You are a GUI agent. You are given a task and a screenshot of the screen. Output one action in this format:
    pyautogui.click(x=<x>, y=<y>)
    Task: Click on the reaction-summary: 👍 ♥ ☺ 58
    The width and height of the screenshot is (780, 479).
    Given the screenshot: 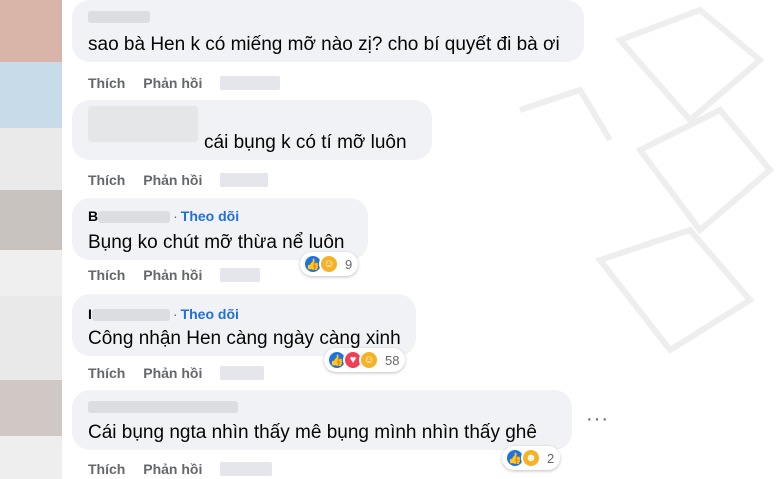 What is the action you would take?
    pyautogui.click(x=365, y=360)
    